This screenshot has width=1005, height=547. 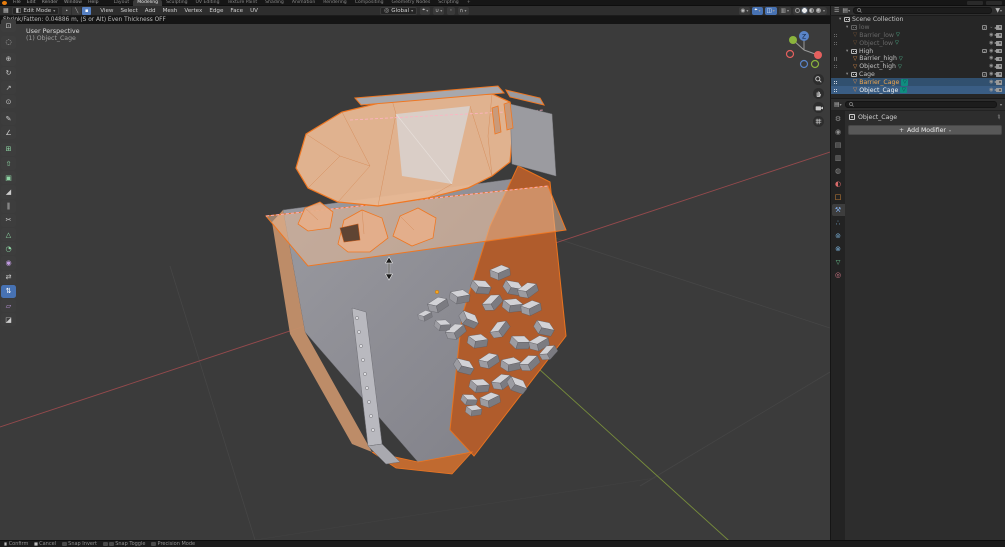 What do you see at coordinates (8, 320) in the screenshot?
I see `tool-rip-region: ◪` at bounding box center [8, 320].